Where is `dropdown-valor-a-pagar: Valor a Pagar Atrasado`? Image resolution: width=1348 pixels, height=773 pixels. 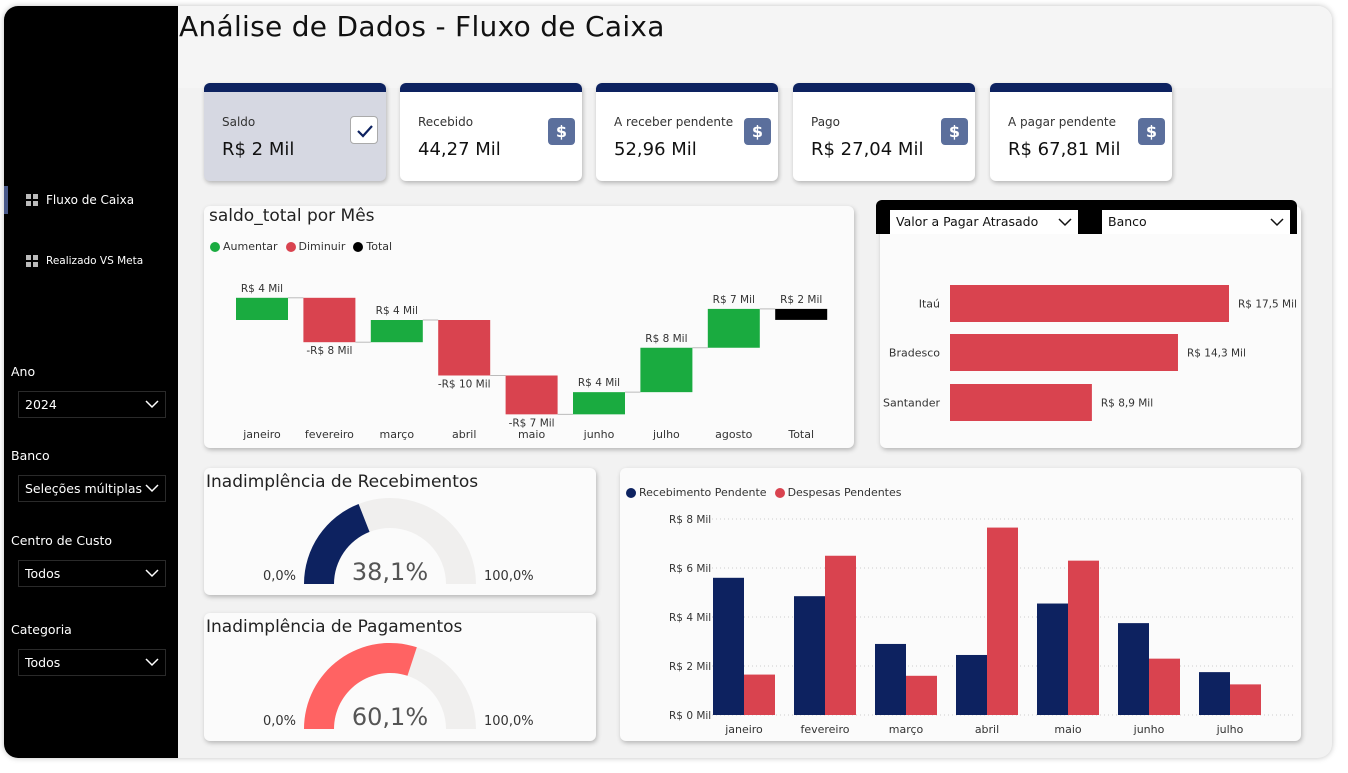 dropdown-valor-a-pagar: Valor a Pagar Atrasado is located at coordinates (984, 222).